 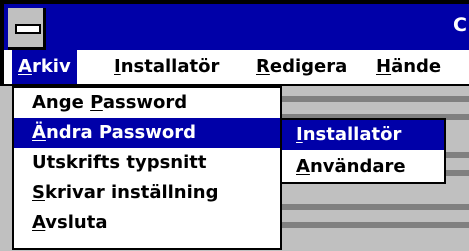 What do you see at coordinates (39, 222) in the screenshot?
I see `menu-item-accel: A` at bounding box center [39, 222].